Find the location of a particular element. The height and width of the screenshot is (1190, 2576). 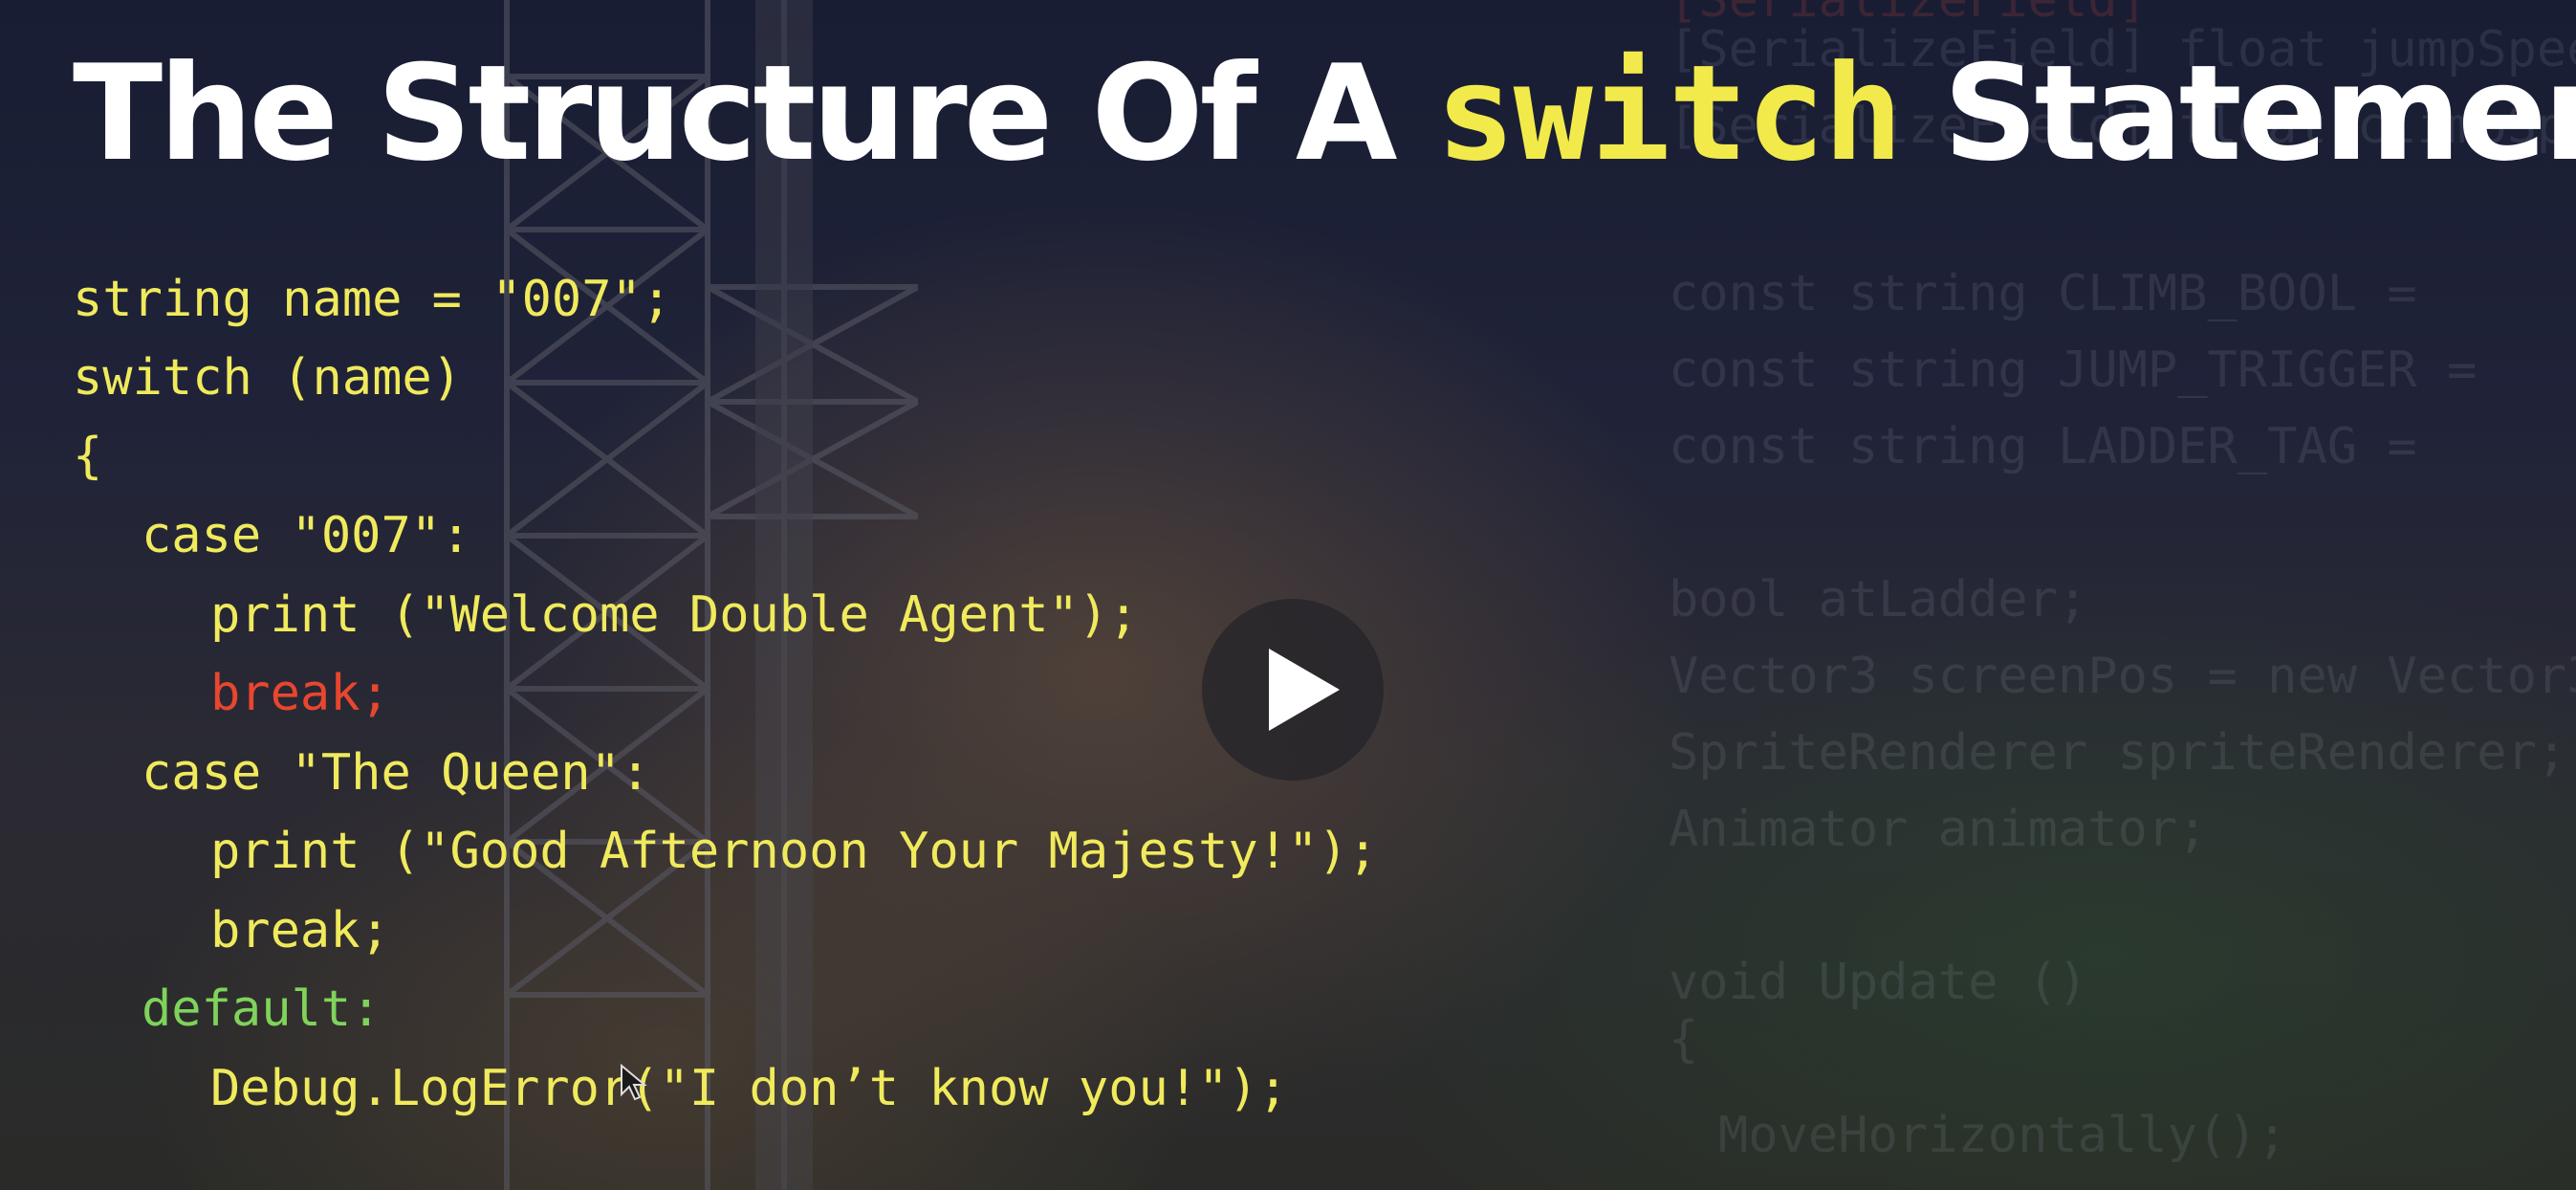

mouse-pointer-icon is located at coordinates (634, 1082).